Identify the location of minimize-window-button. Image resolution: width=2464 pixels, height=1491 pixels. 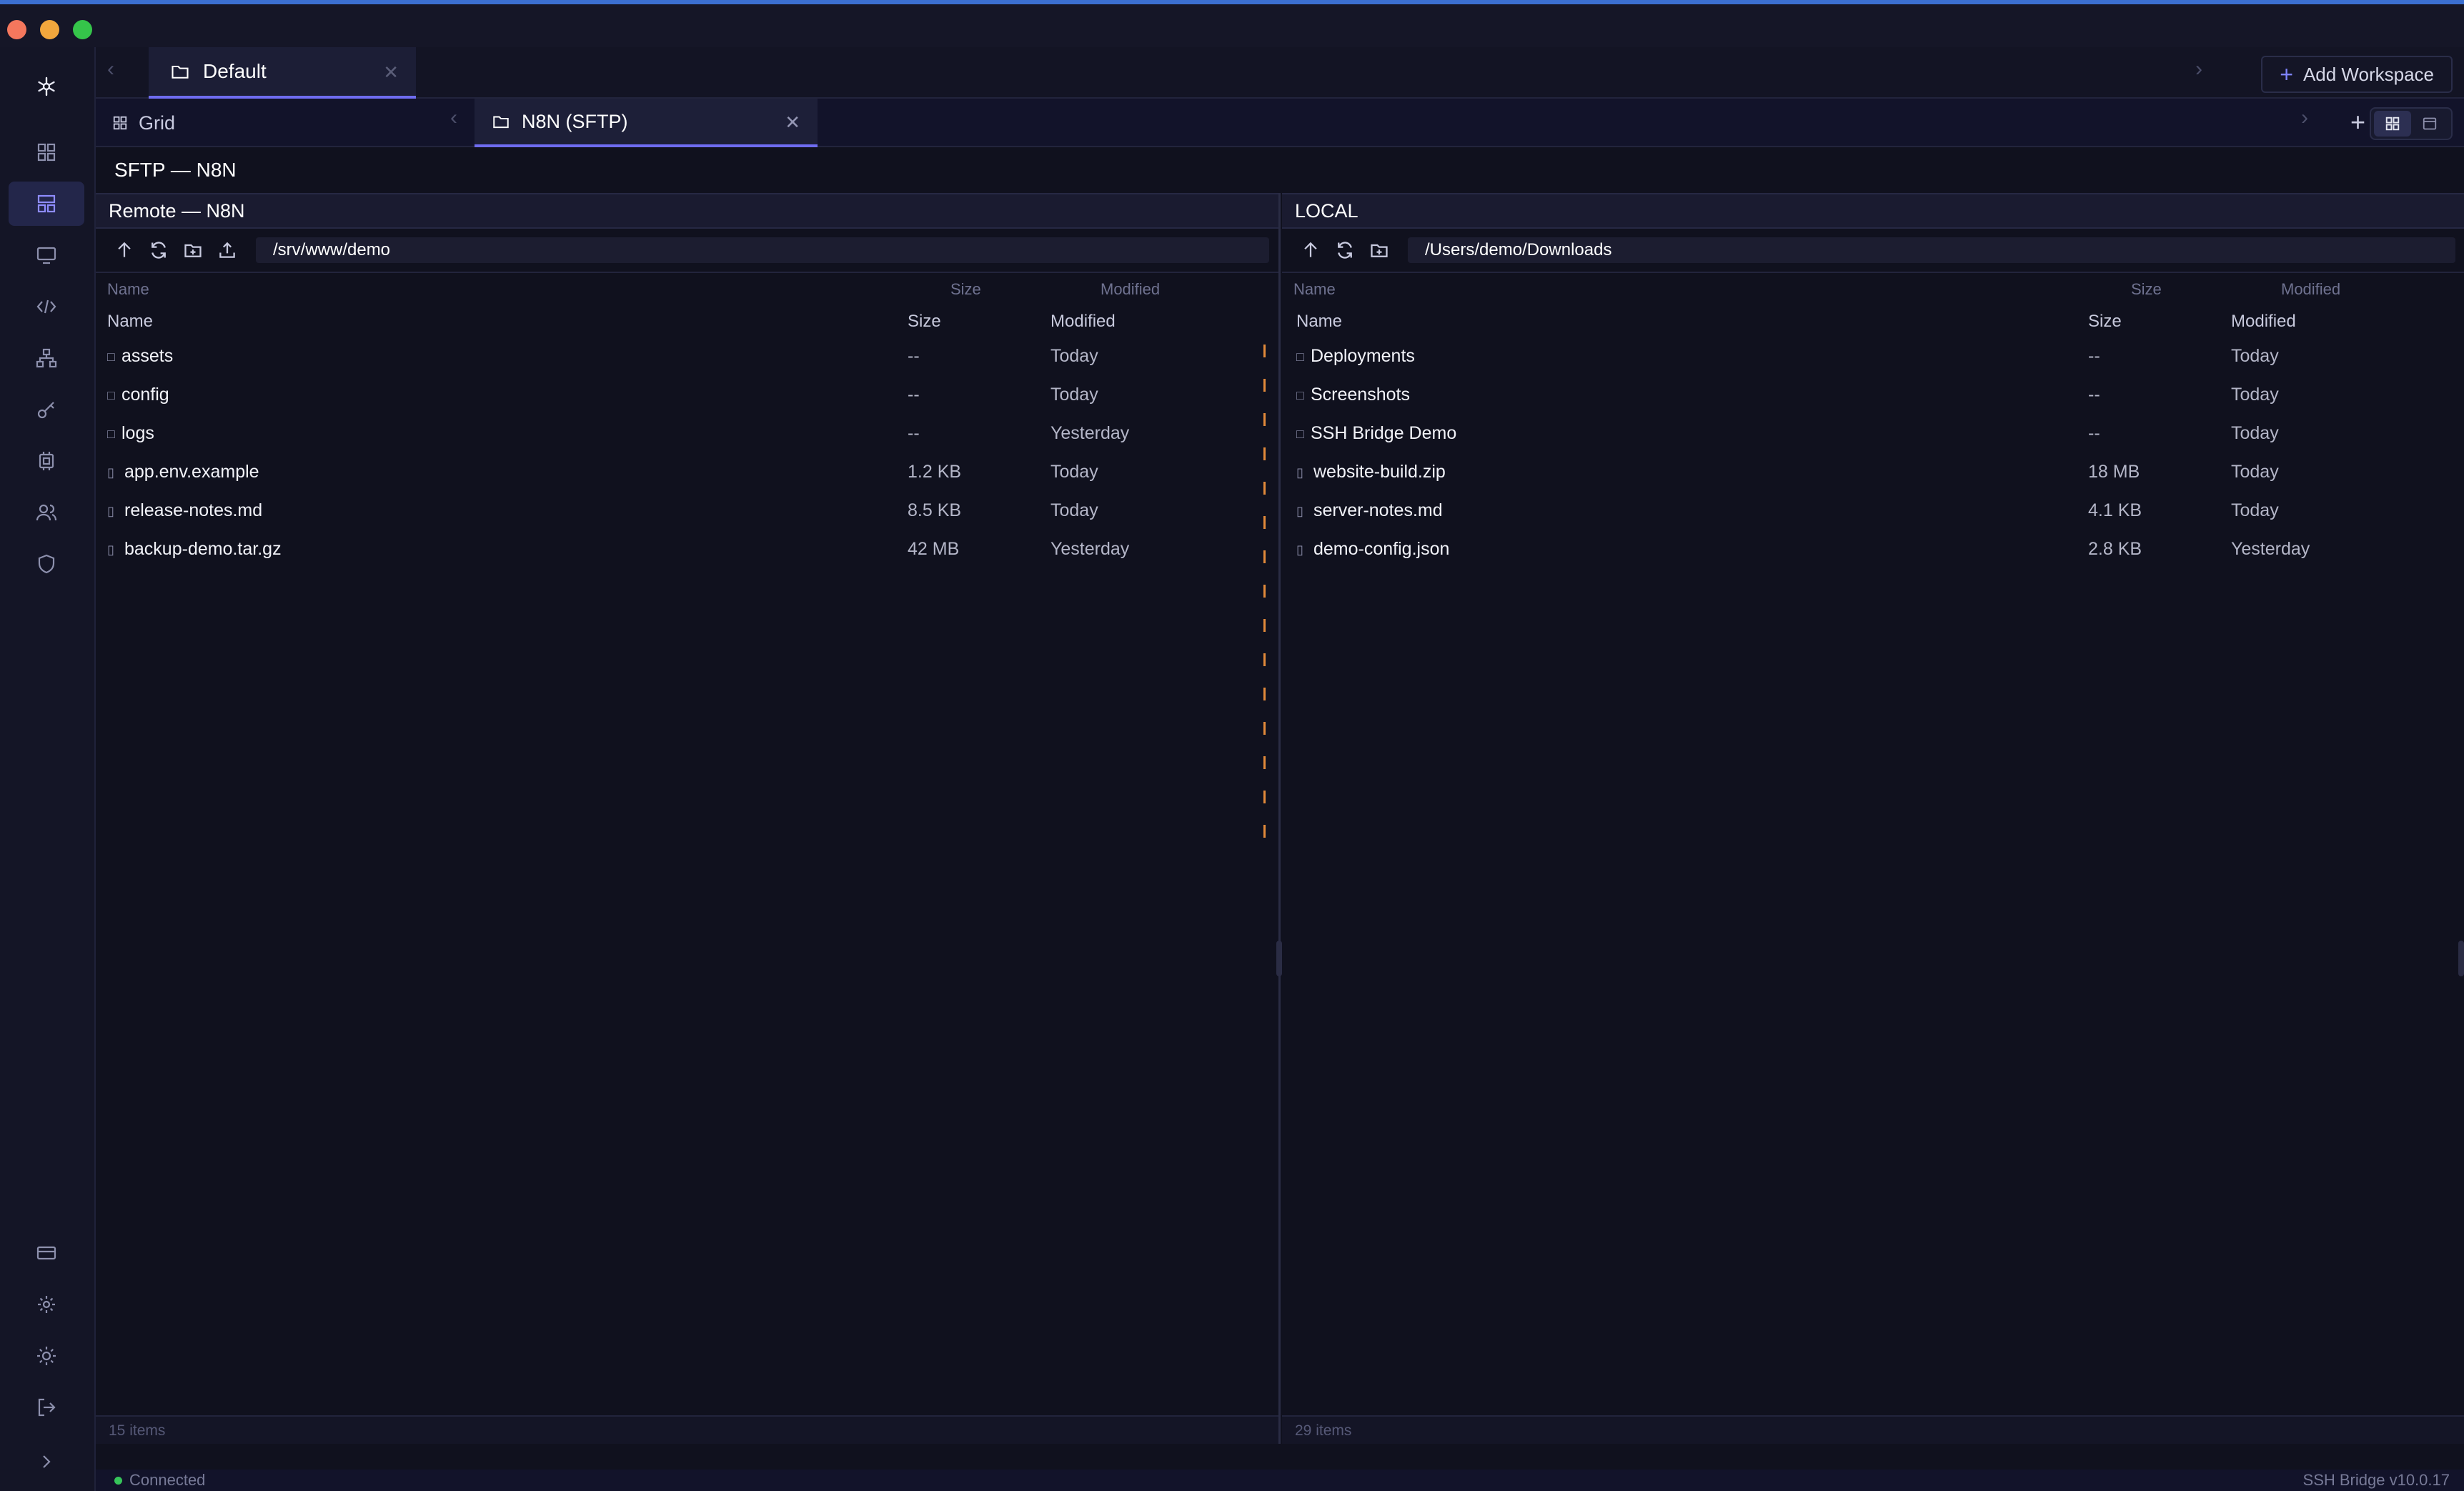
(49, 29).